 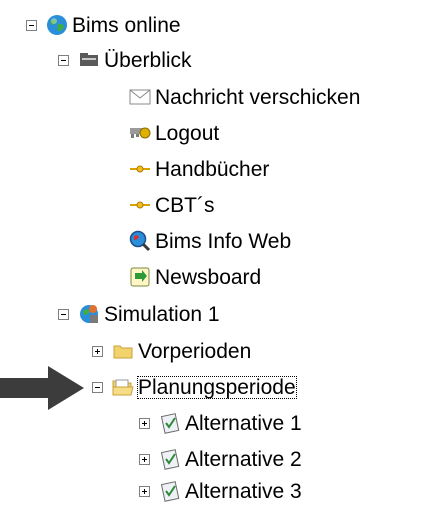 I want to click on folder-icon, so click(x=123, y=351).